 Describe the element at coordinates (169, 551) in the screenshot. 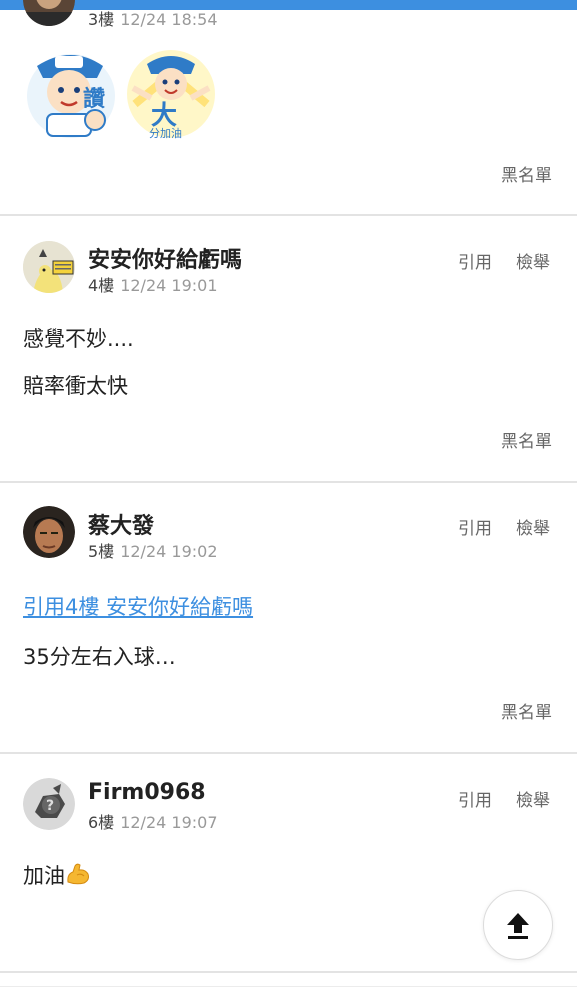

I see `post-time: 12/24 19:02` at that location.